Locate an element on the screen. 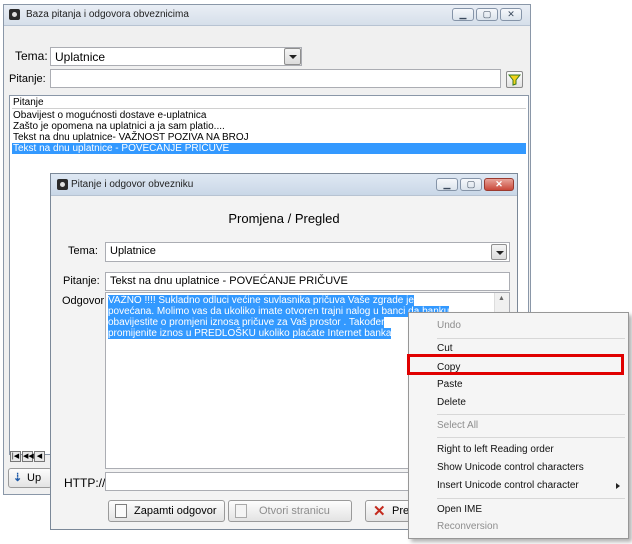 The height and width of the screenshot is (544, 632). pitanje-label: Pitanje: is located at coordinates (27, 79).